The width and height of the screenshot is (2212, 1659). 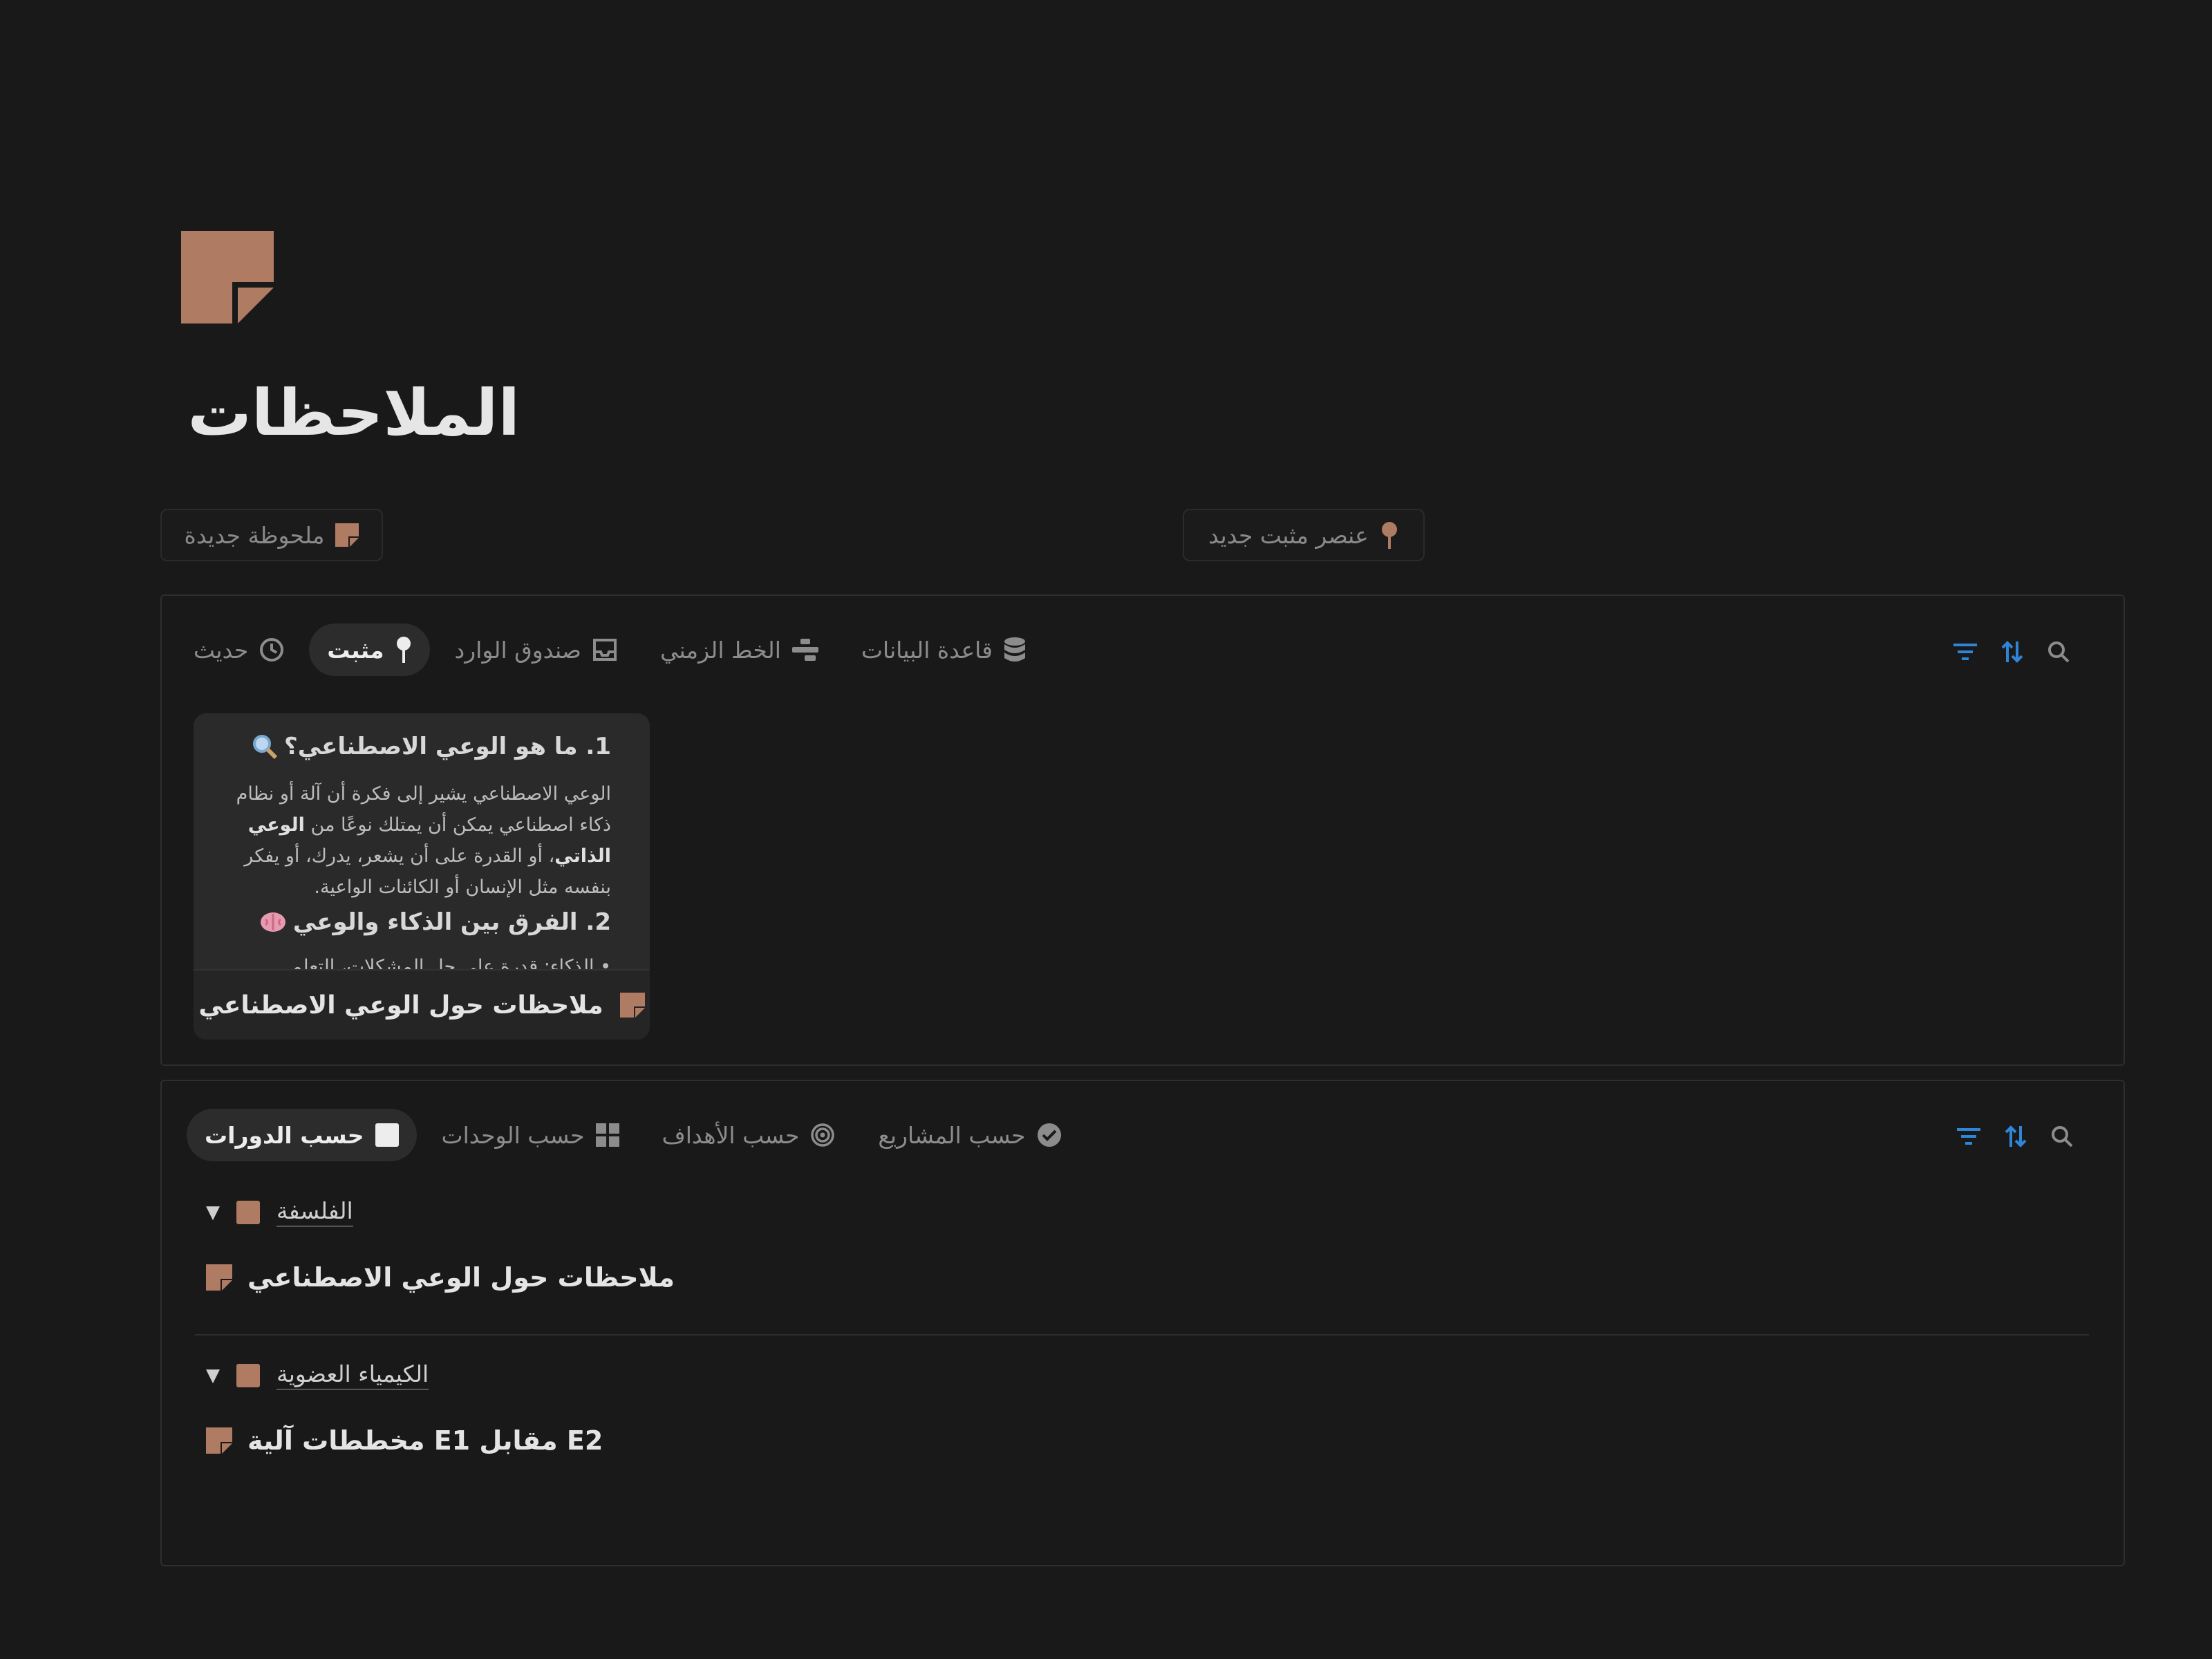 I want to click on tab-label: مثبت, so click(x=356, y=650).